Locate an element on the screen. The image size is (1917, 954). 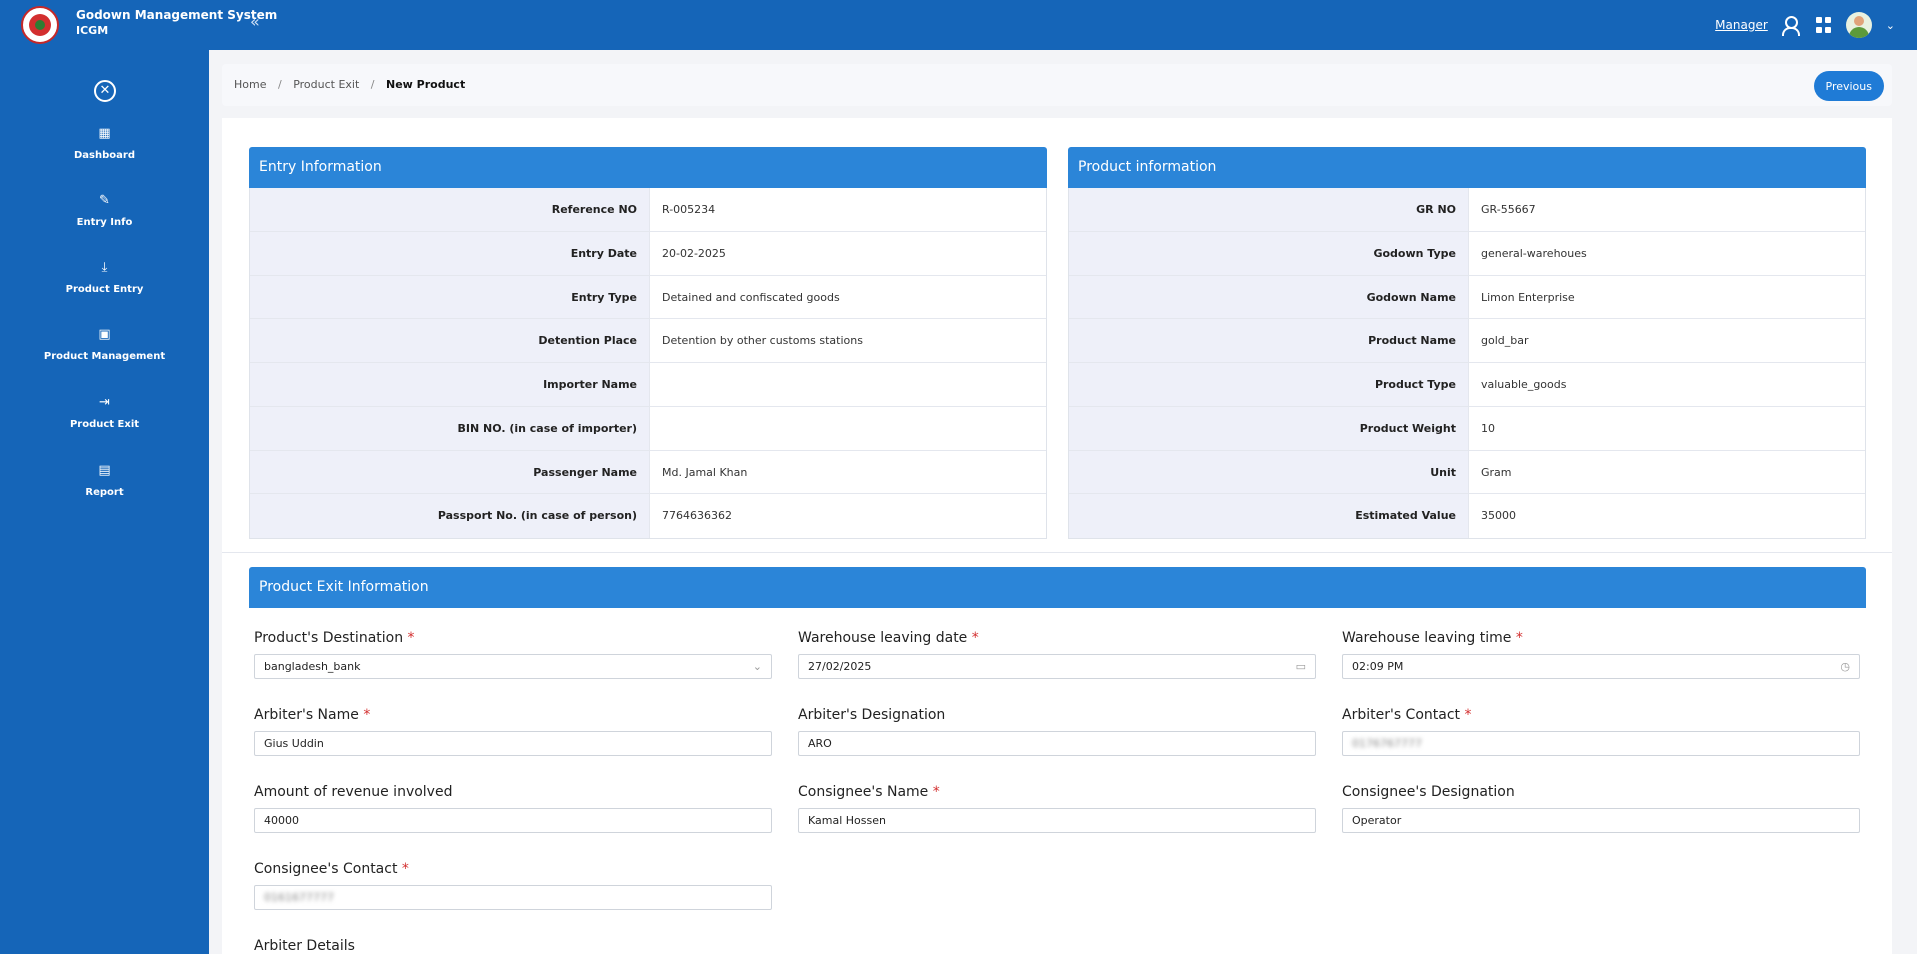
row-value: R-005234 is located at coordinates (689, 209).